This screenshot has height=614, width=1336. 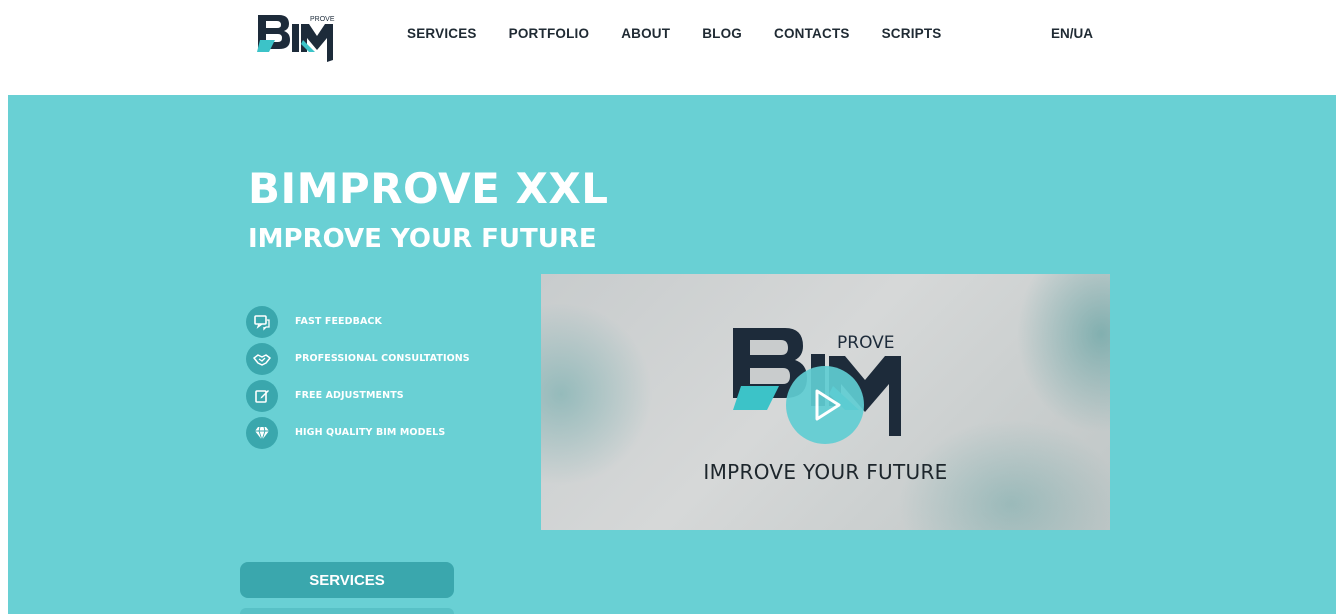 What do you see at coordinates (347, 580) in the screenshot?
I see `services-button: SERVICES` at bounding box center [347, 580].